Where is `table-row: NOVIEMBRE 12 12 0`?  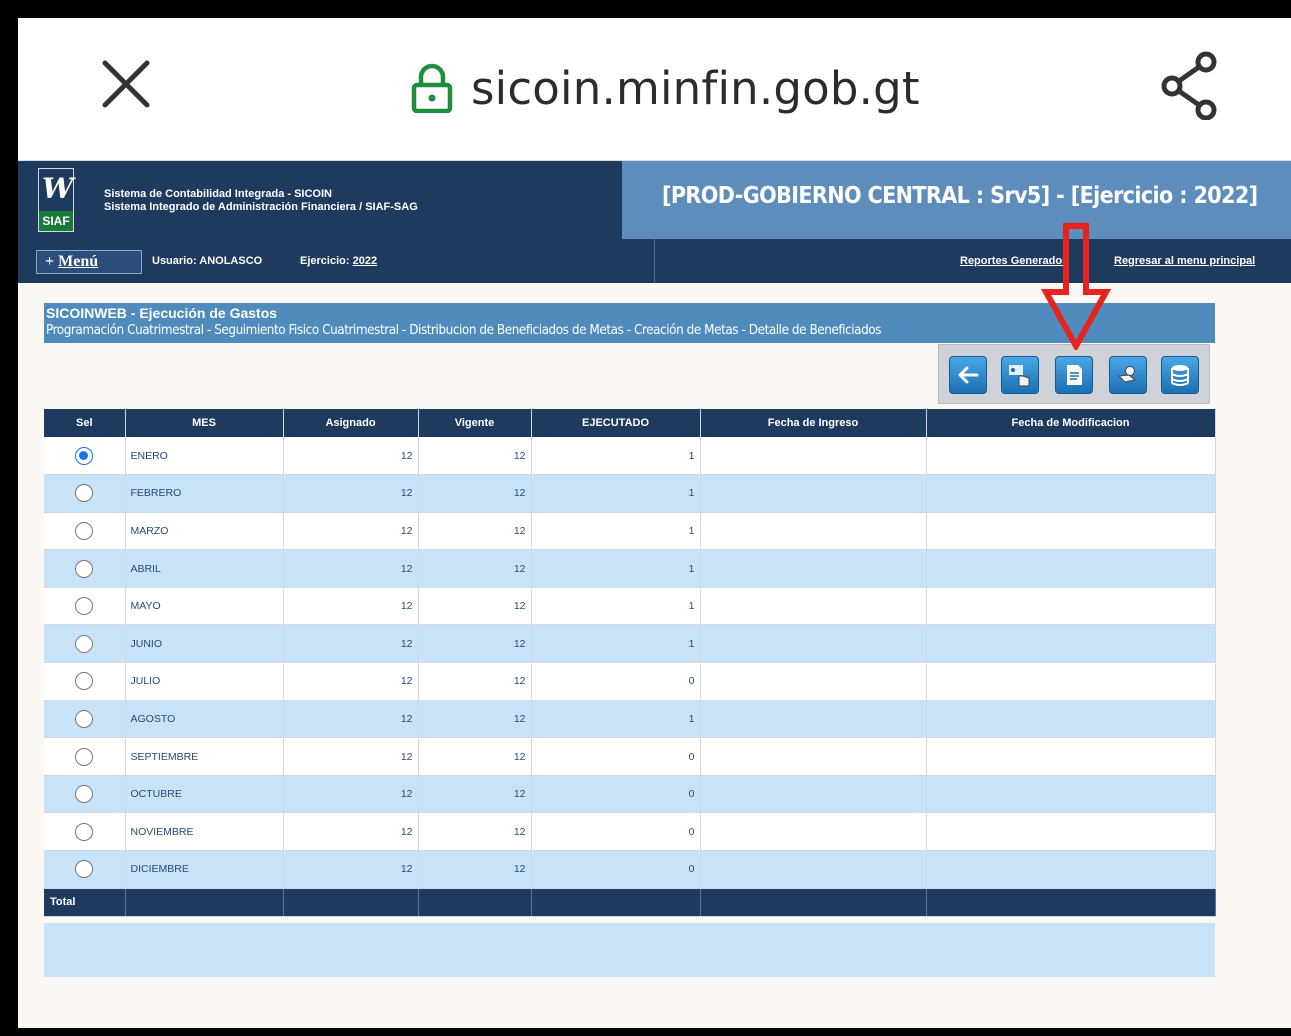 table-row: NOVIEMBRE 12 12 0 is located at coordinates (630, 832).